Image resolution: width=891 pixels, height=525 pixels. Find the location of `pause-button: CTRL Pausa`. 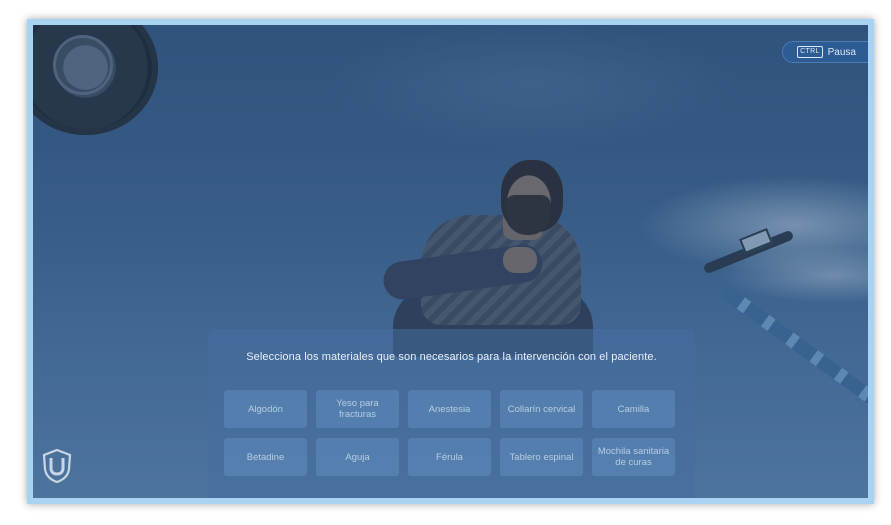

pause-button: CTRL Pausa is located at coordinates (825, 52).